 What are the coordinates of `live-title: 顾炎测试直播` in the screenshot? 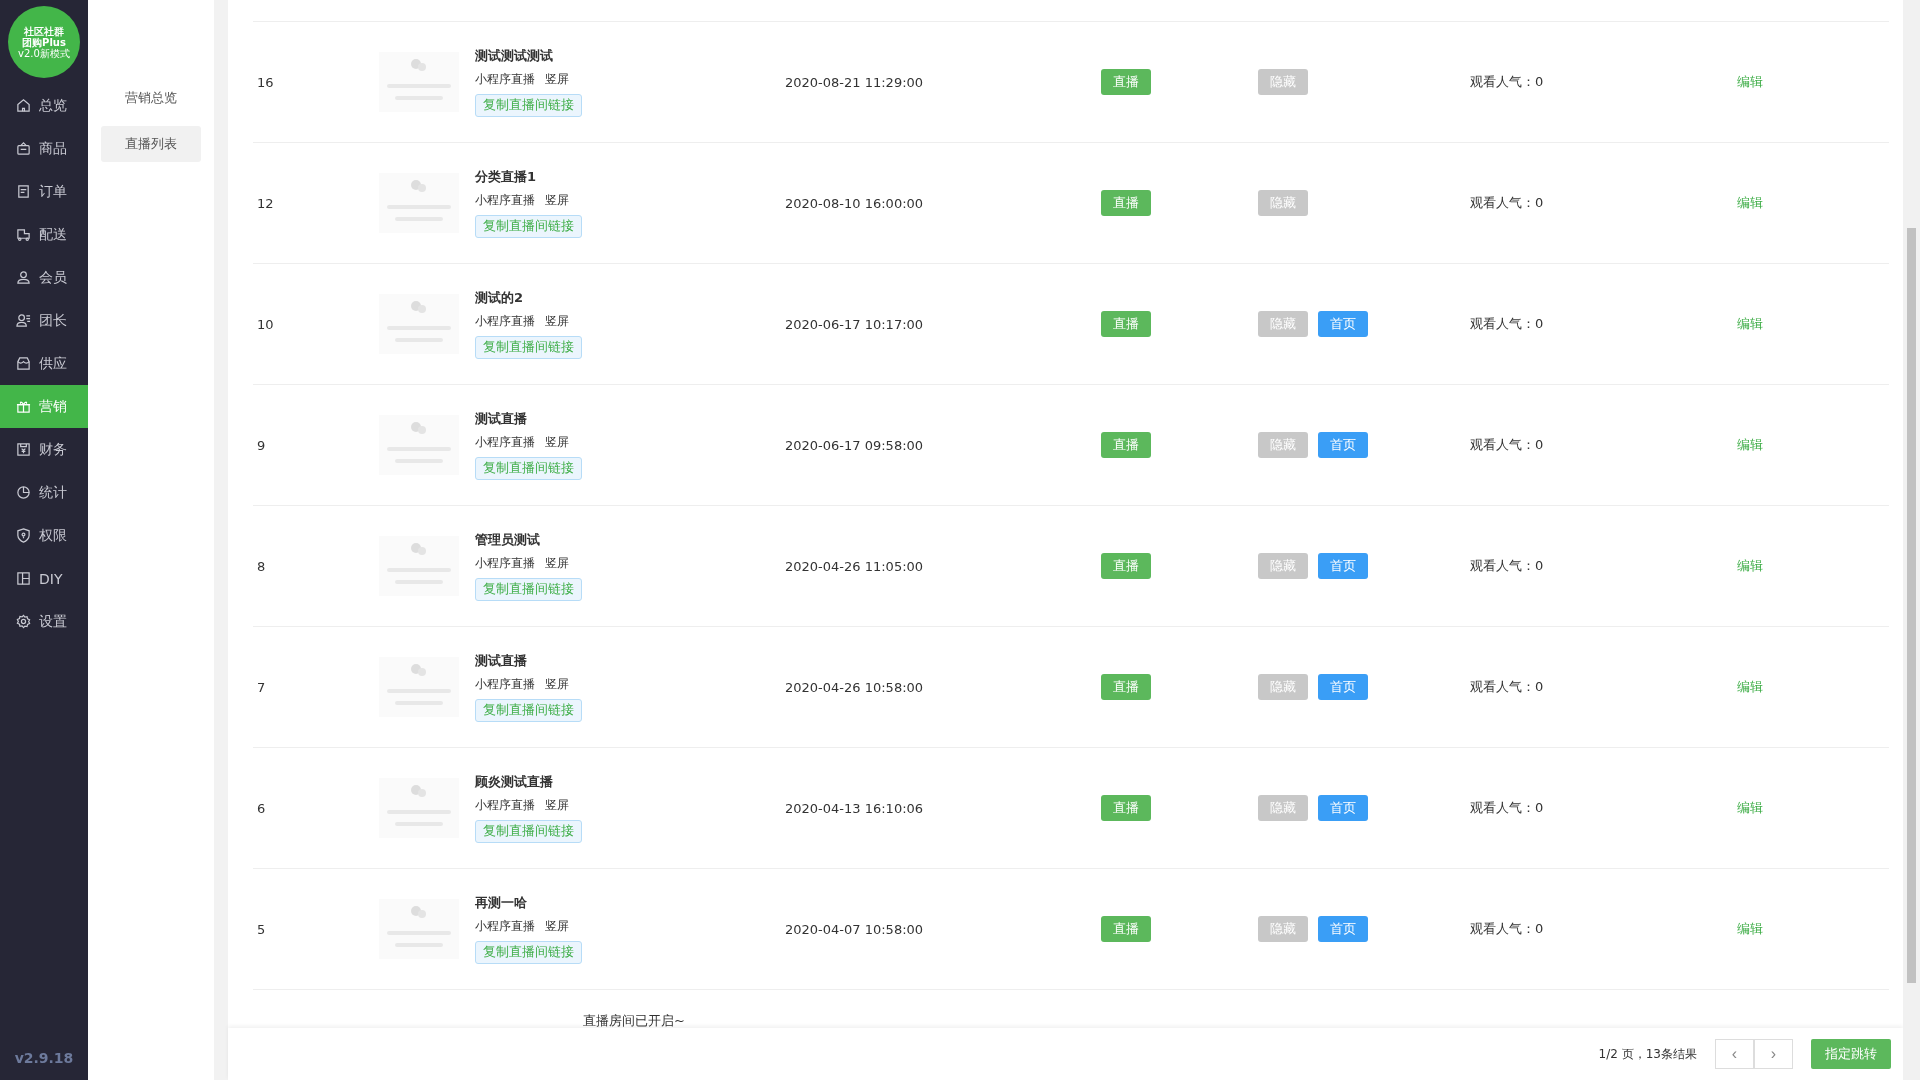 It's located at (514, 782).